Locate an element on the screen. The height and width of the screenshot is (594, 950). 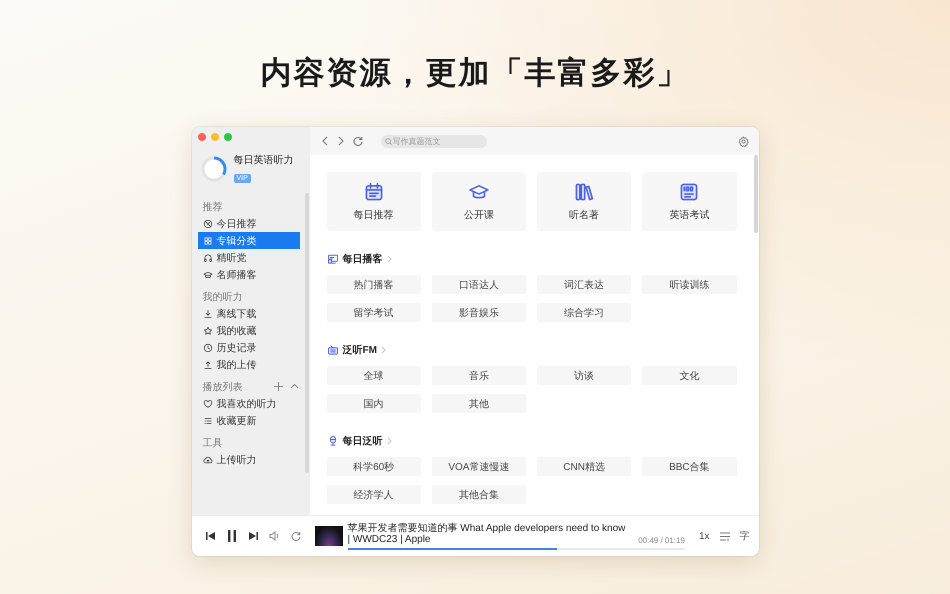
tag-button: 文化 is located at coordinates (689, 375).